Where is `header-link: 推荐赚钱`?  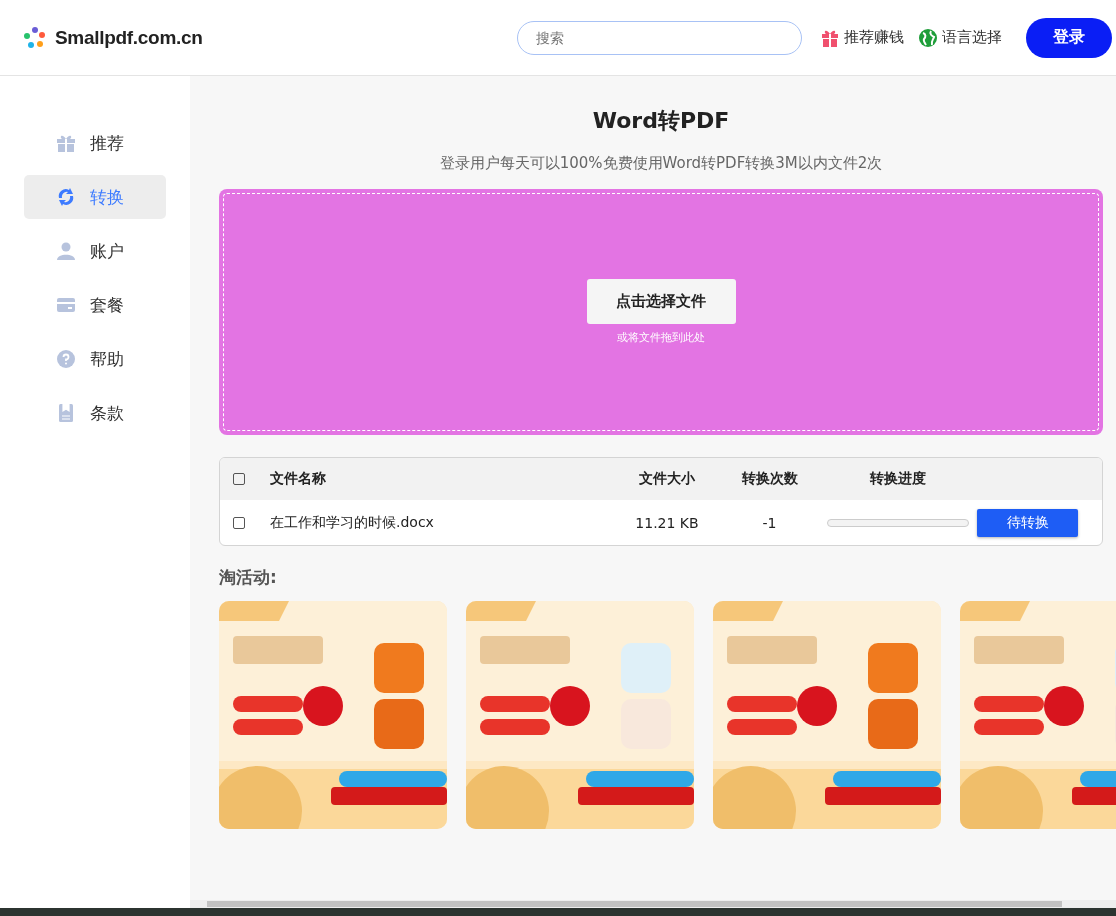
header-link: 推荐赚钱 is located at coordinates (862, 37).